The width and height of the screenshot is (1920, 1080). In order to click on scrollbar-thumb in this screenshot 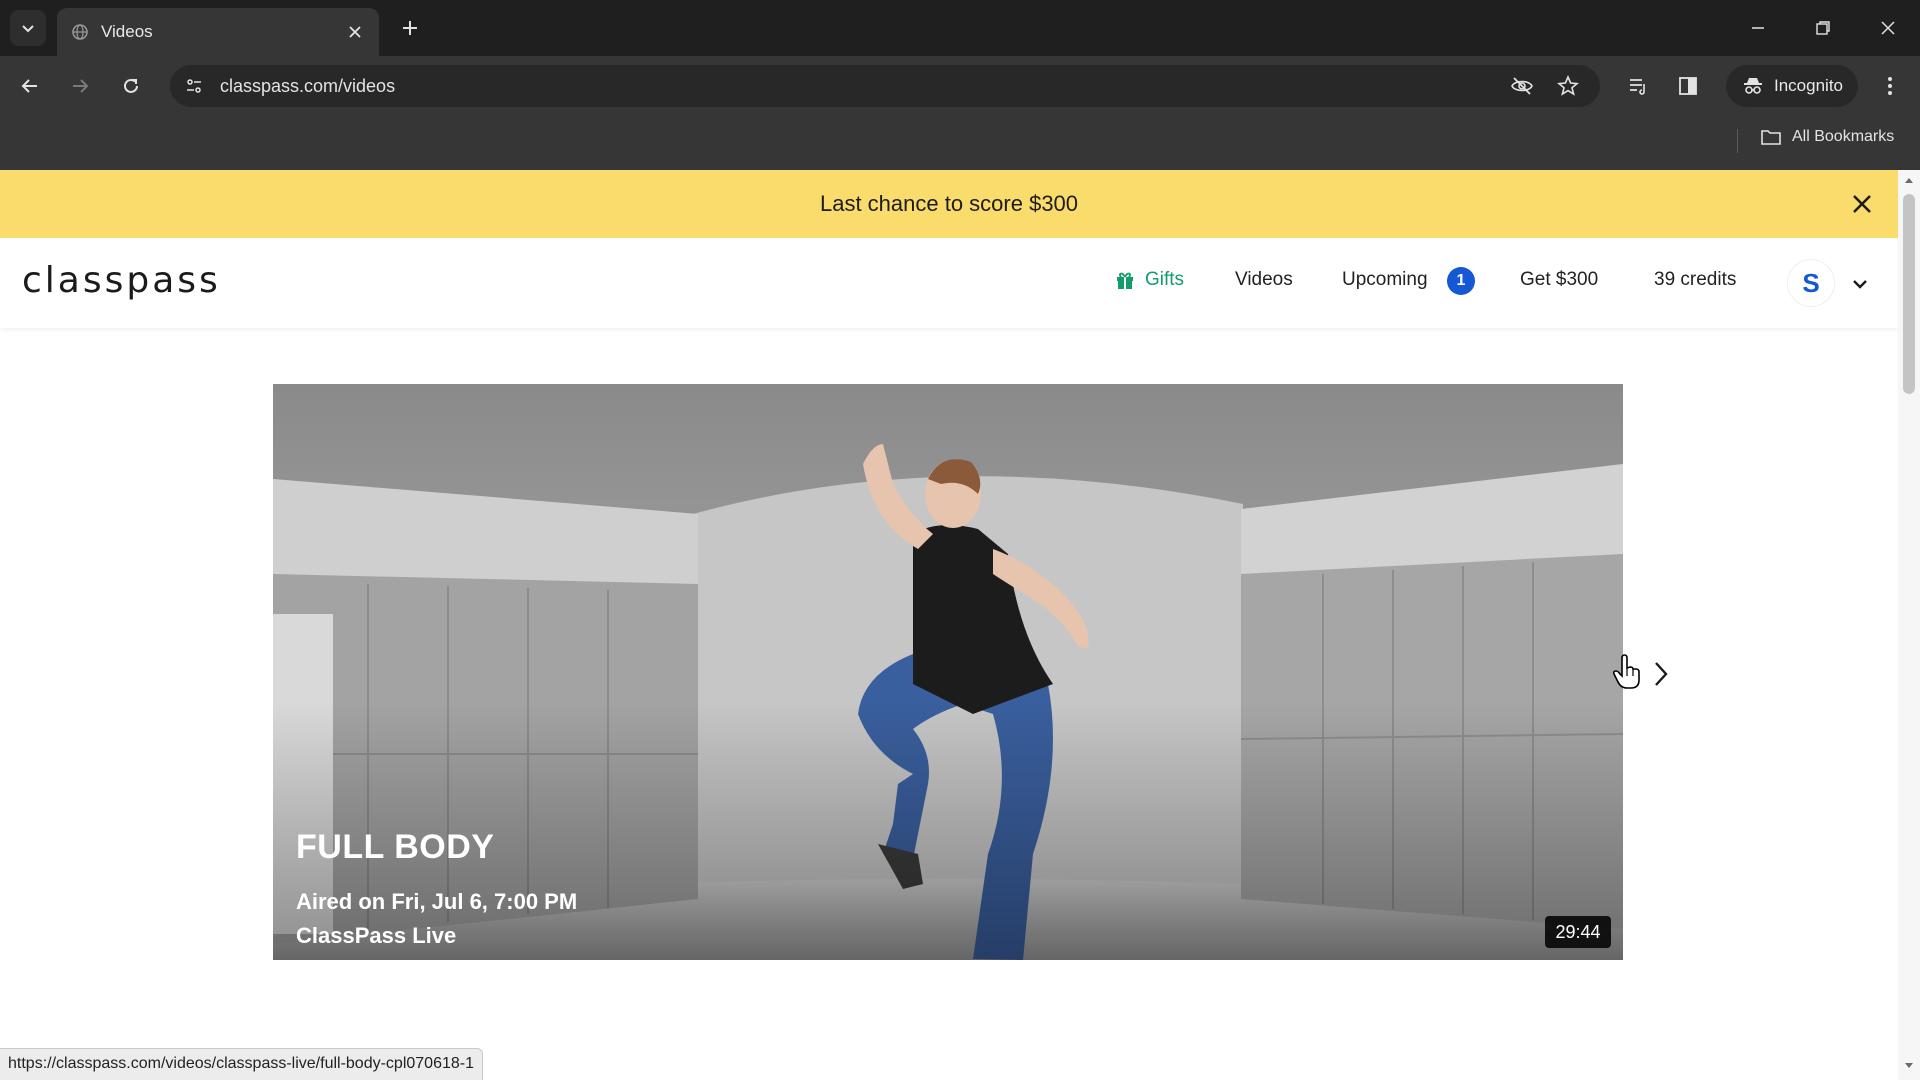, I will do `click(1909, 294)`.